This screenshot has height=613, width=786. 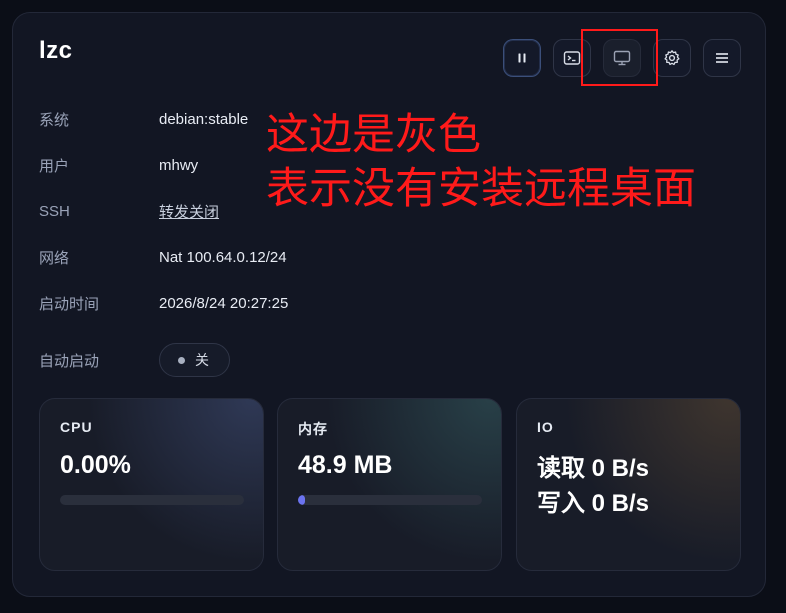 I want to click on ssh-forward-link: 转发关闭, so click(x=189, y=211).